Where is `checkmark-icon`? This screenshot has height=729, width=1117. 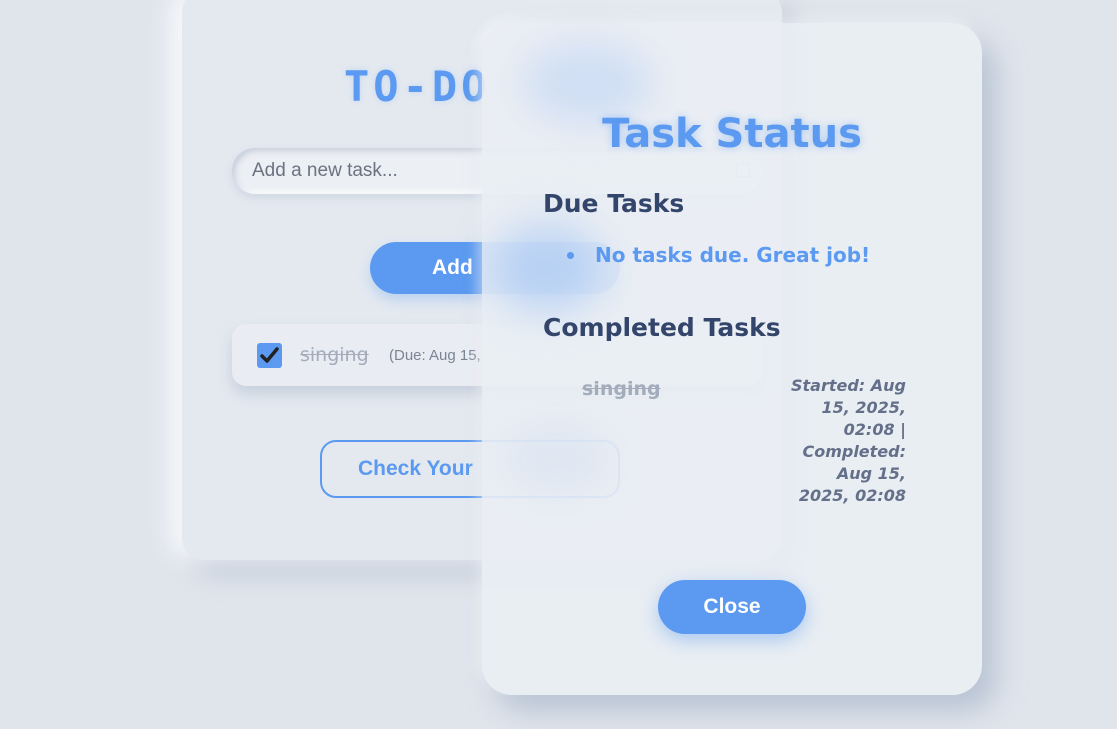 checkmark-icon is located at coordinates (269, 355).